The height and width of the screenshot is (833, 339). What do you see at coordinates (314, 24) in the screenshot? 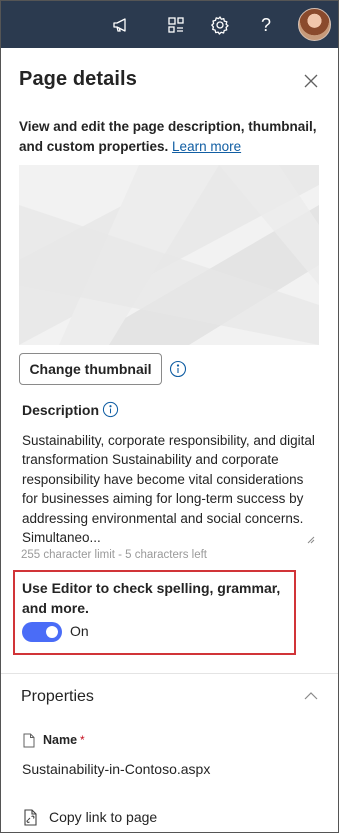
I see `avatar` at bounding box center [314, 24].